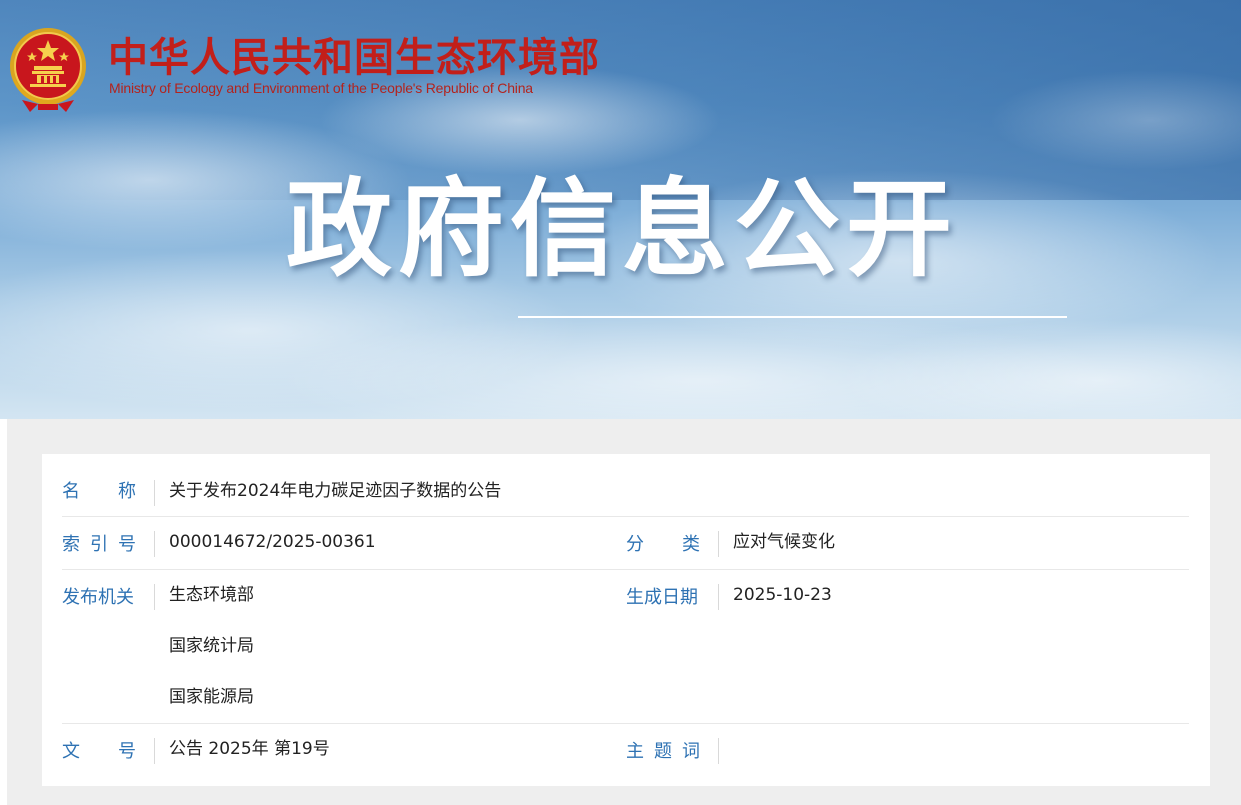 The image size is (1241, 805). I want to click on banner-title: 政府信息公开, so click(622, 229).